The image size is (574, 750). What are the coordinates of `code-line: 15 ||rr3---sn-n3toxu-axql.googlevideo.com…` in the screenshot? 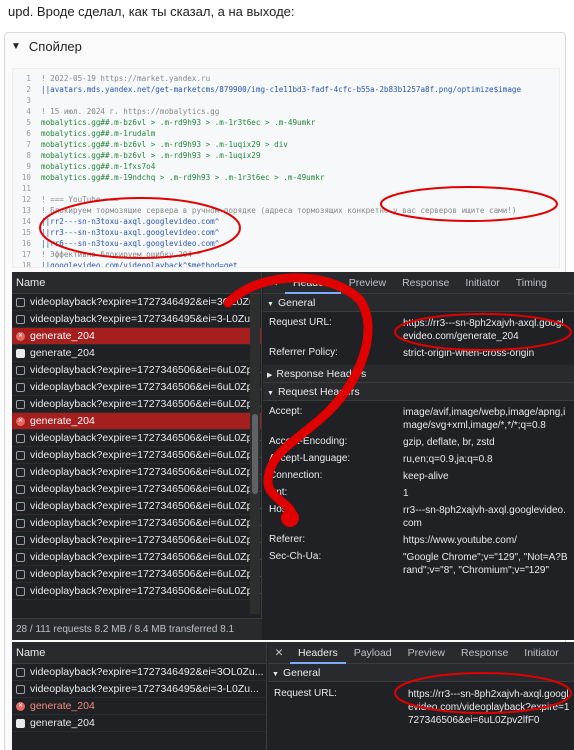 It's located at (286, 232).